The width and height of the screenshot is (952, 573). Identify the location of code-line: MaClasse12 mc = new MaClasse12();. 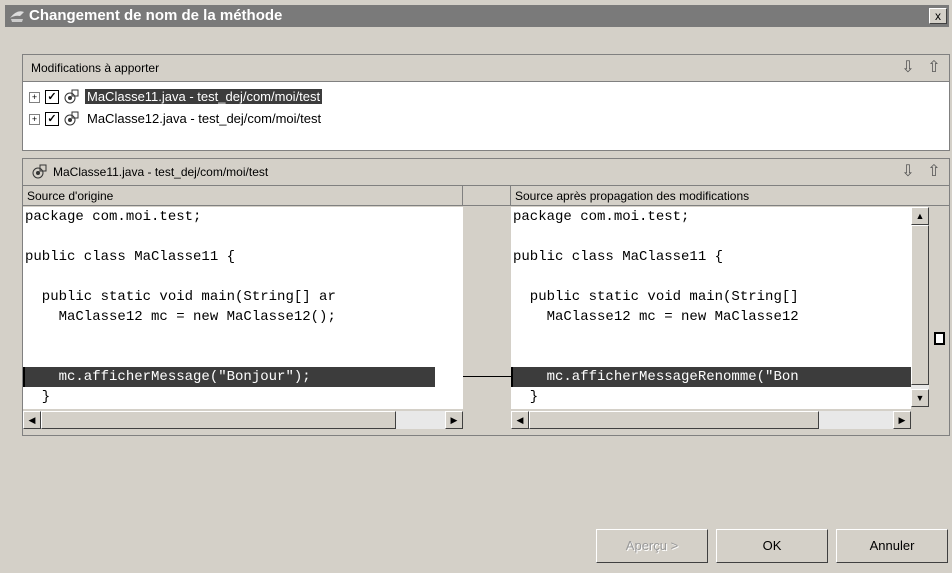
(180, 317).